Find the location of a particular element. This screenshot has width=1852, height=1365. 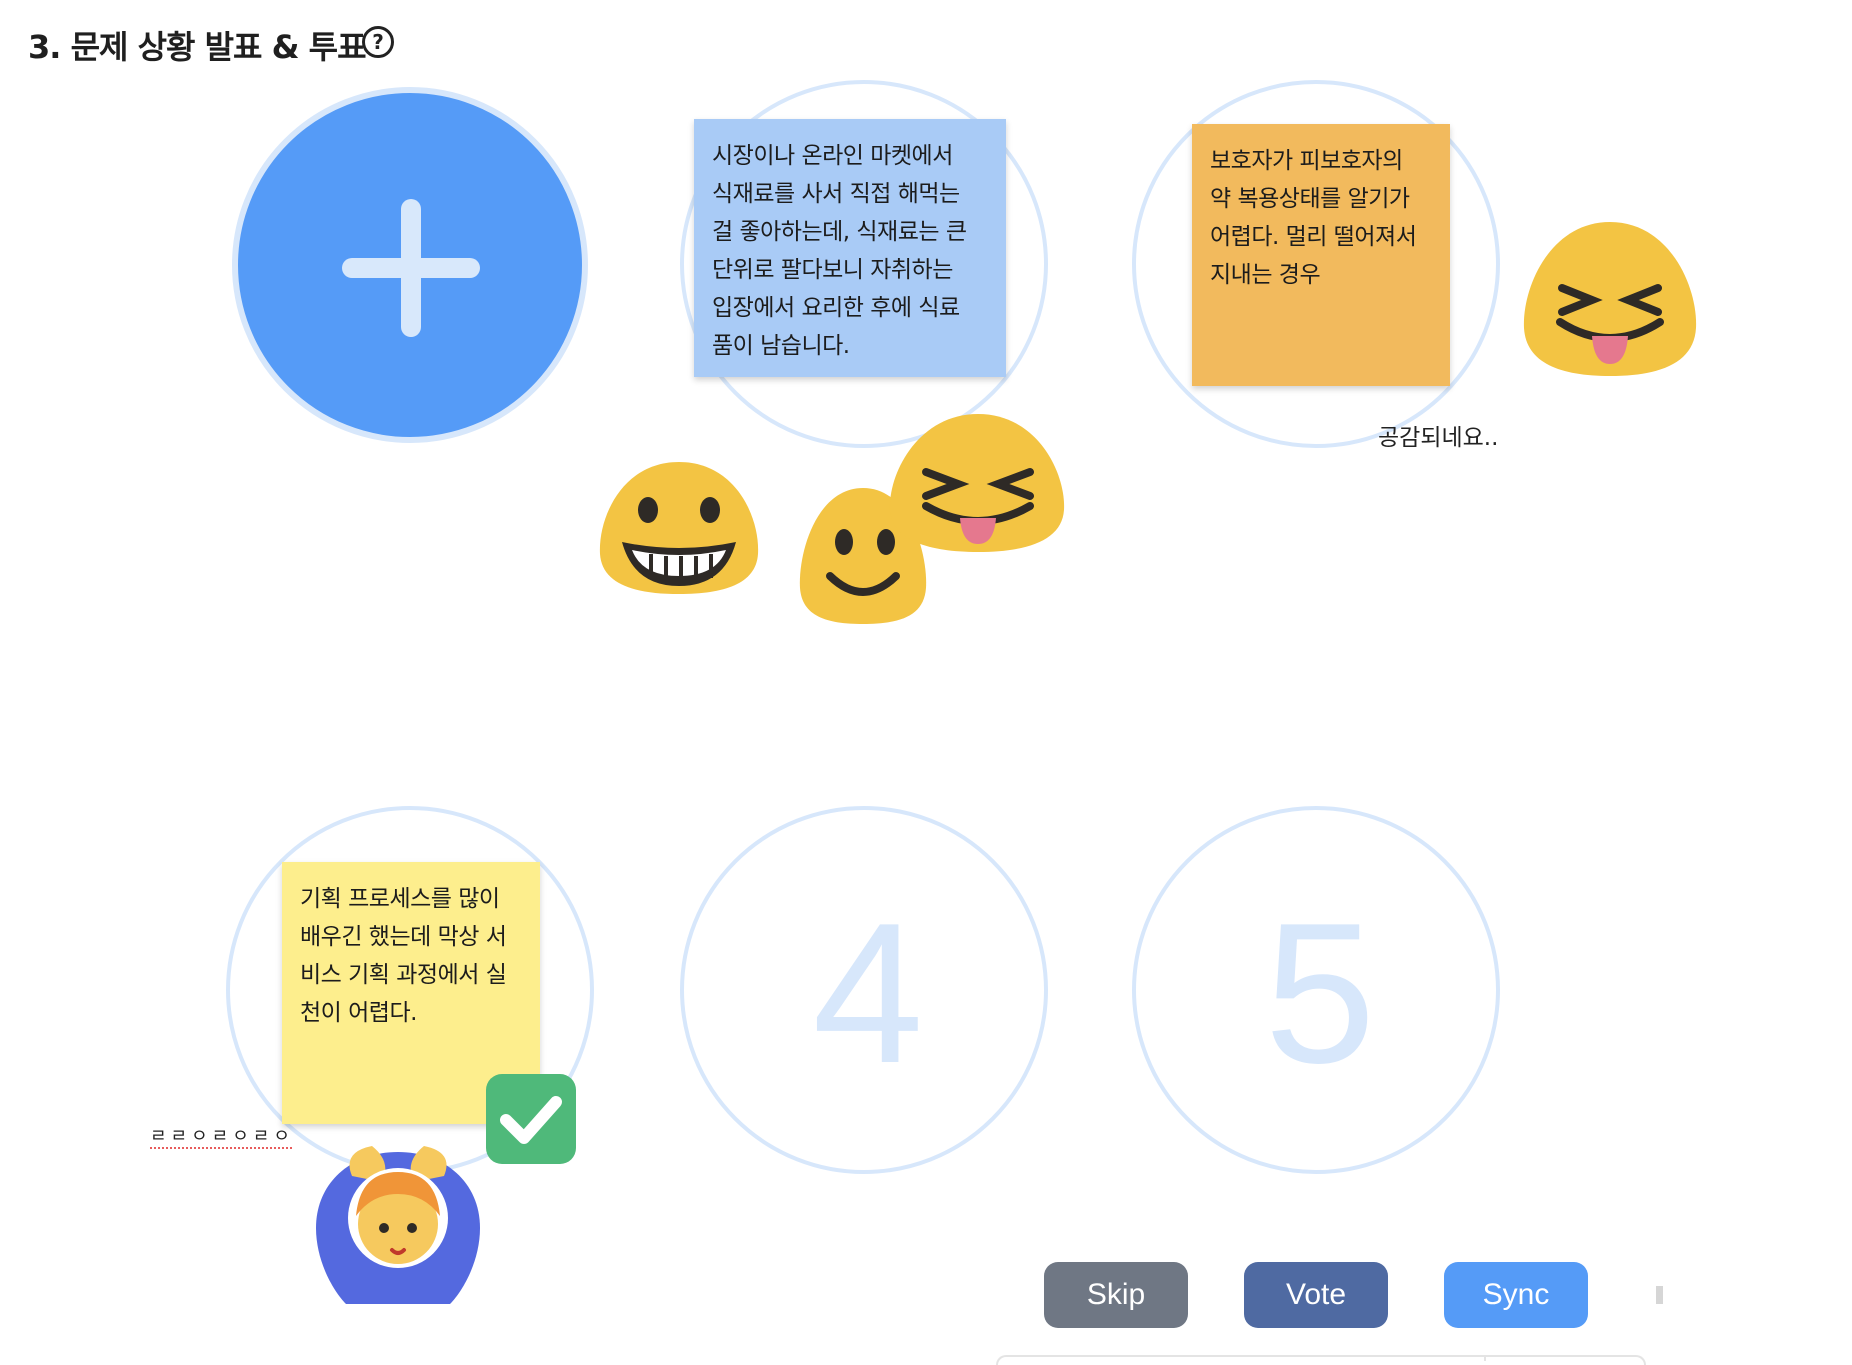

slot-number: 5 is located at coordinates (1320, 993).